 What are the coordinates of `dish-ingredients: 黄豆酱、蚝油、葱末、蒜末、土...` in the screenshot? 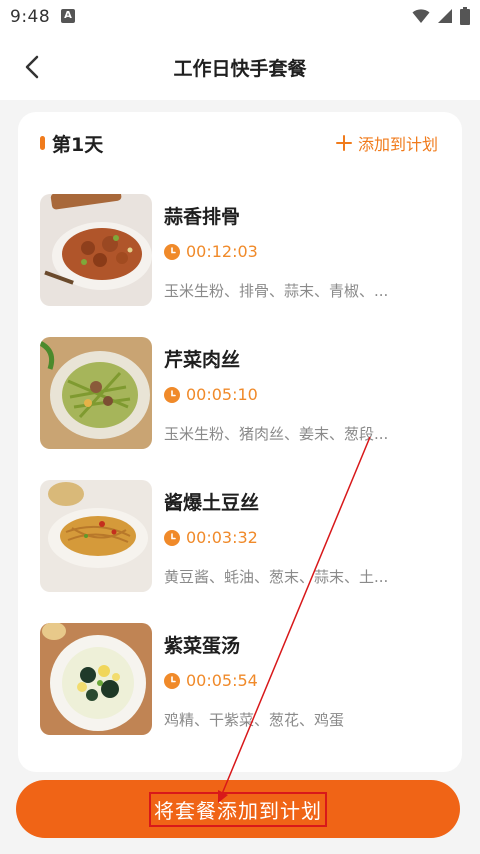 It's located at (276, 577).